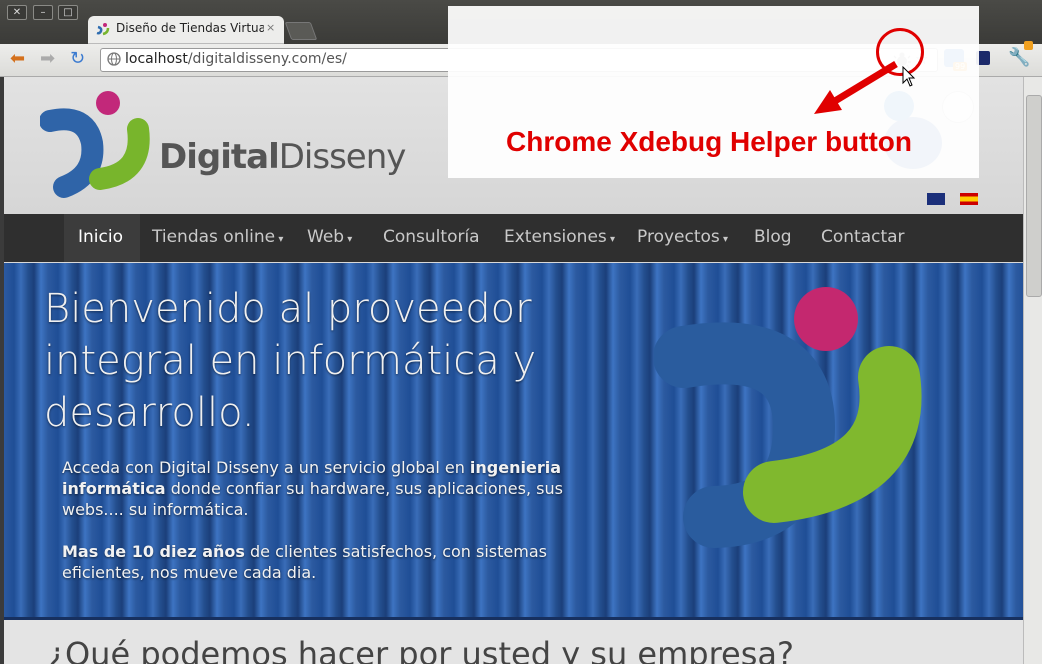 Image resolution: width=1042 pixels, height=664 pixels. Describe the element at coordinates (788, 417) in the screenshot. I see `hero-logo-icon` at that location.